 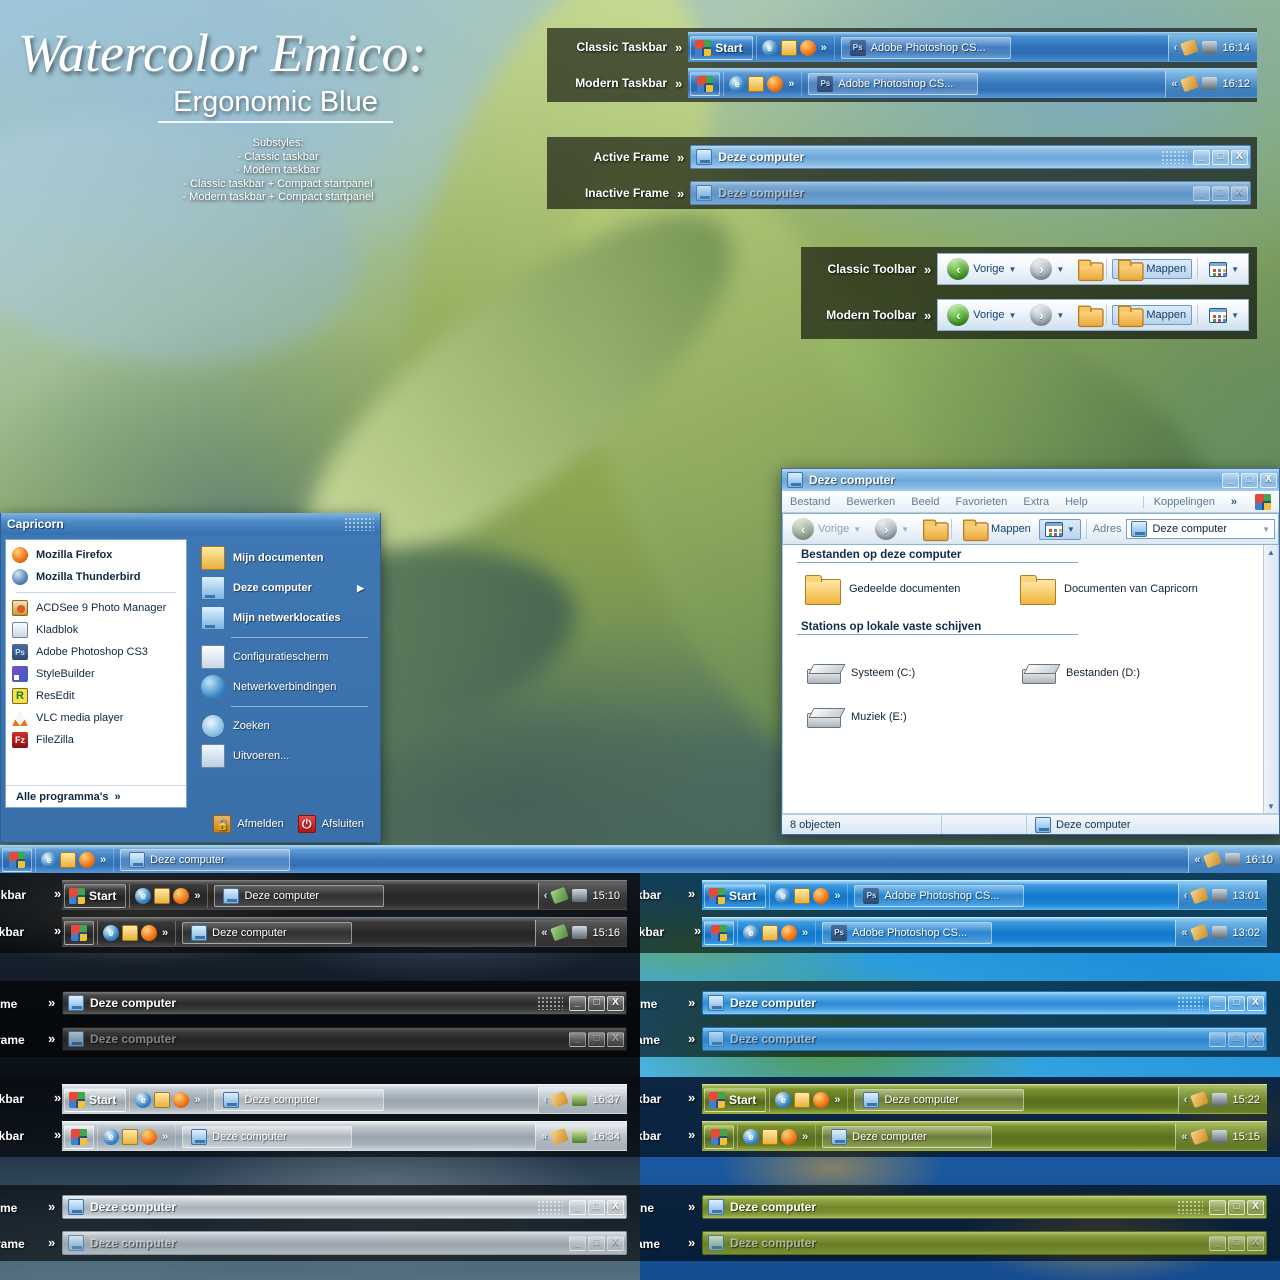 I want to click on system-tray: « 15:15, so click(x=1221, y=1136).